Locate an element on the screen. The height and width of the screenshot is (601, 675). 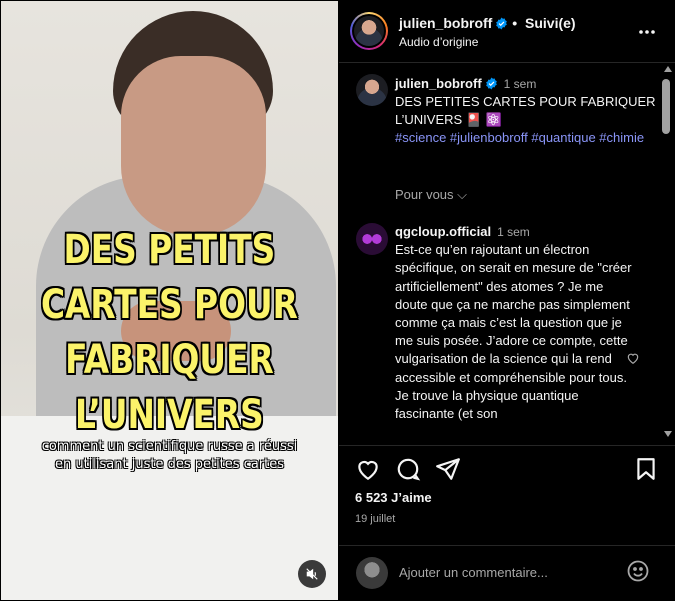
likes-count: 6 523 J’aime is located at coordinates (393, 497).